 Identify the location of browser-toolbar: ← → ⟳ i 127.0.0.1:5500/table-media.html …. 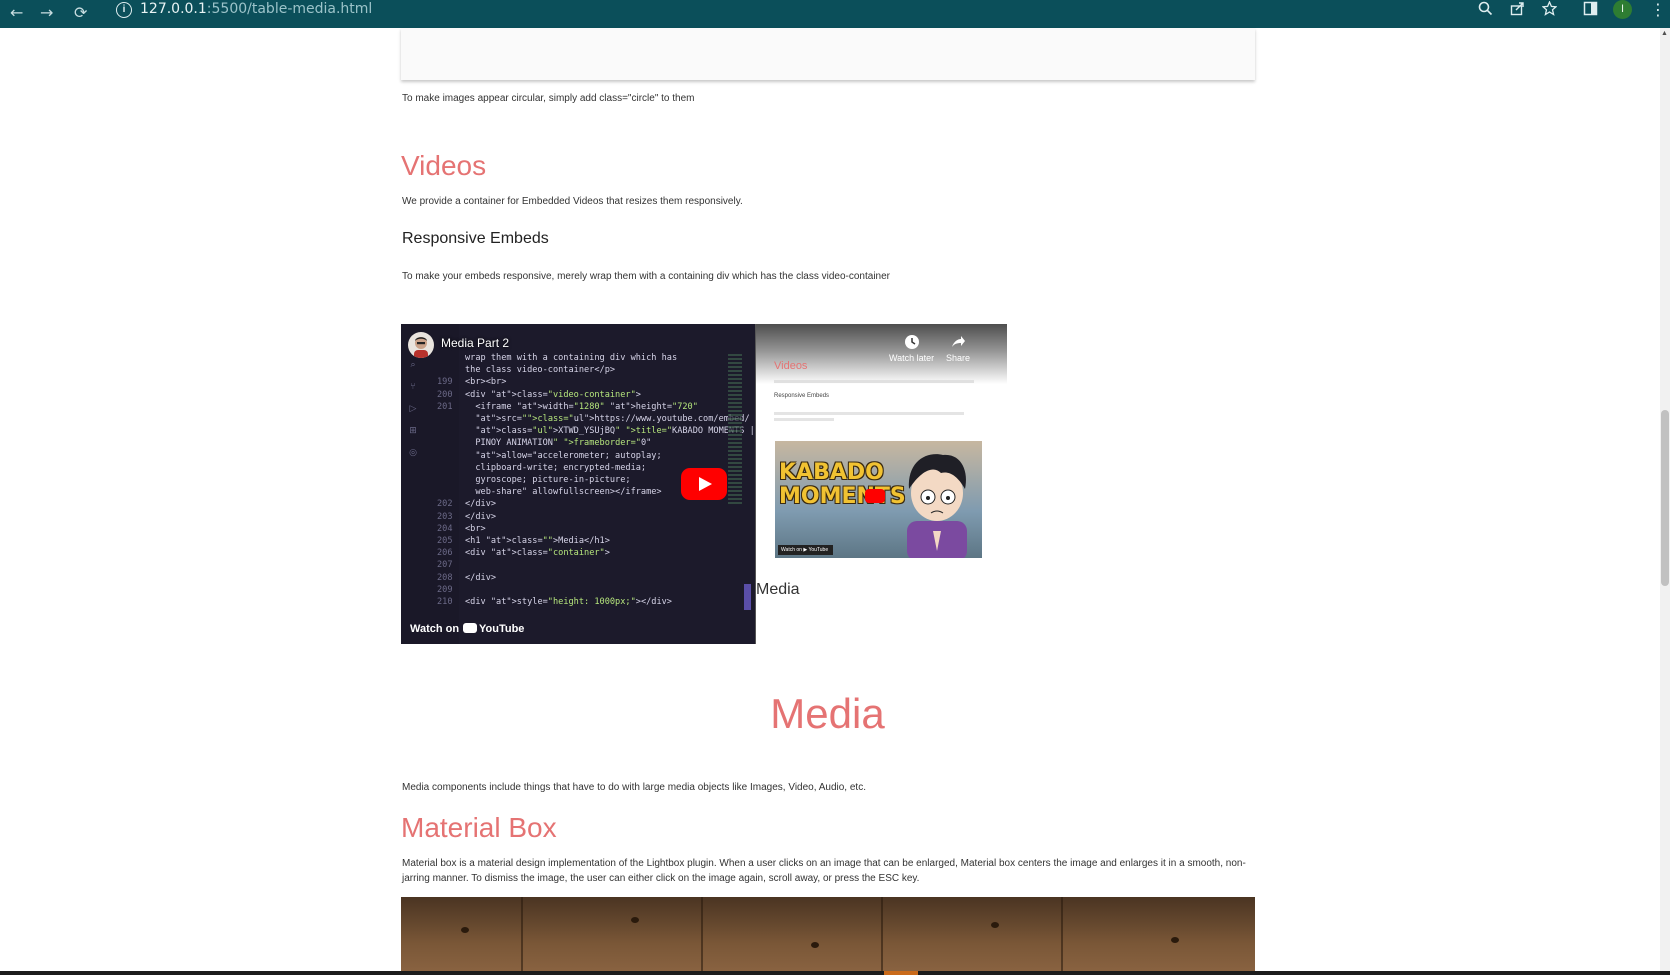
(835, 14).